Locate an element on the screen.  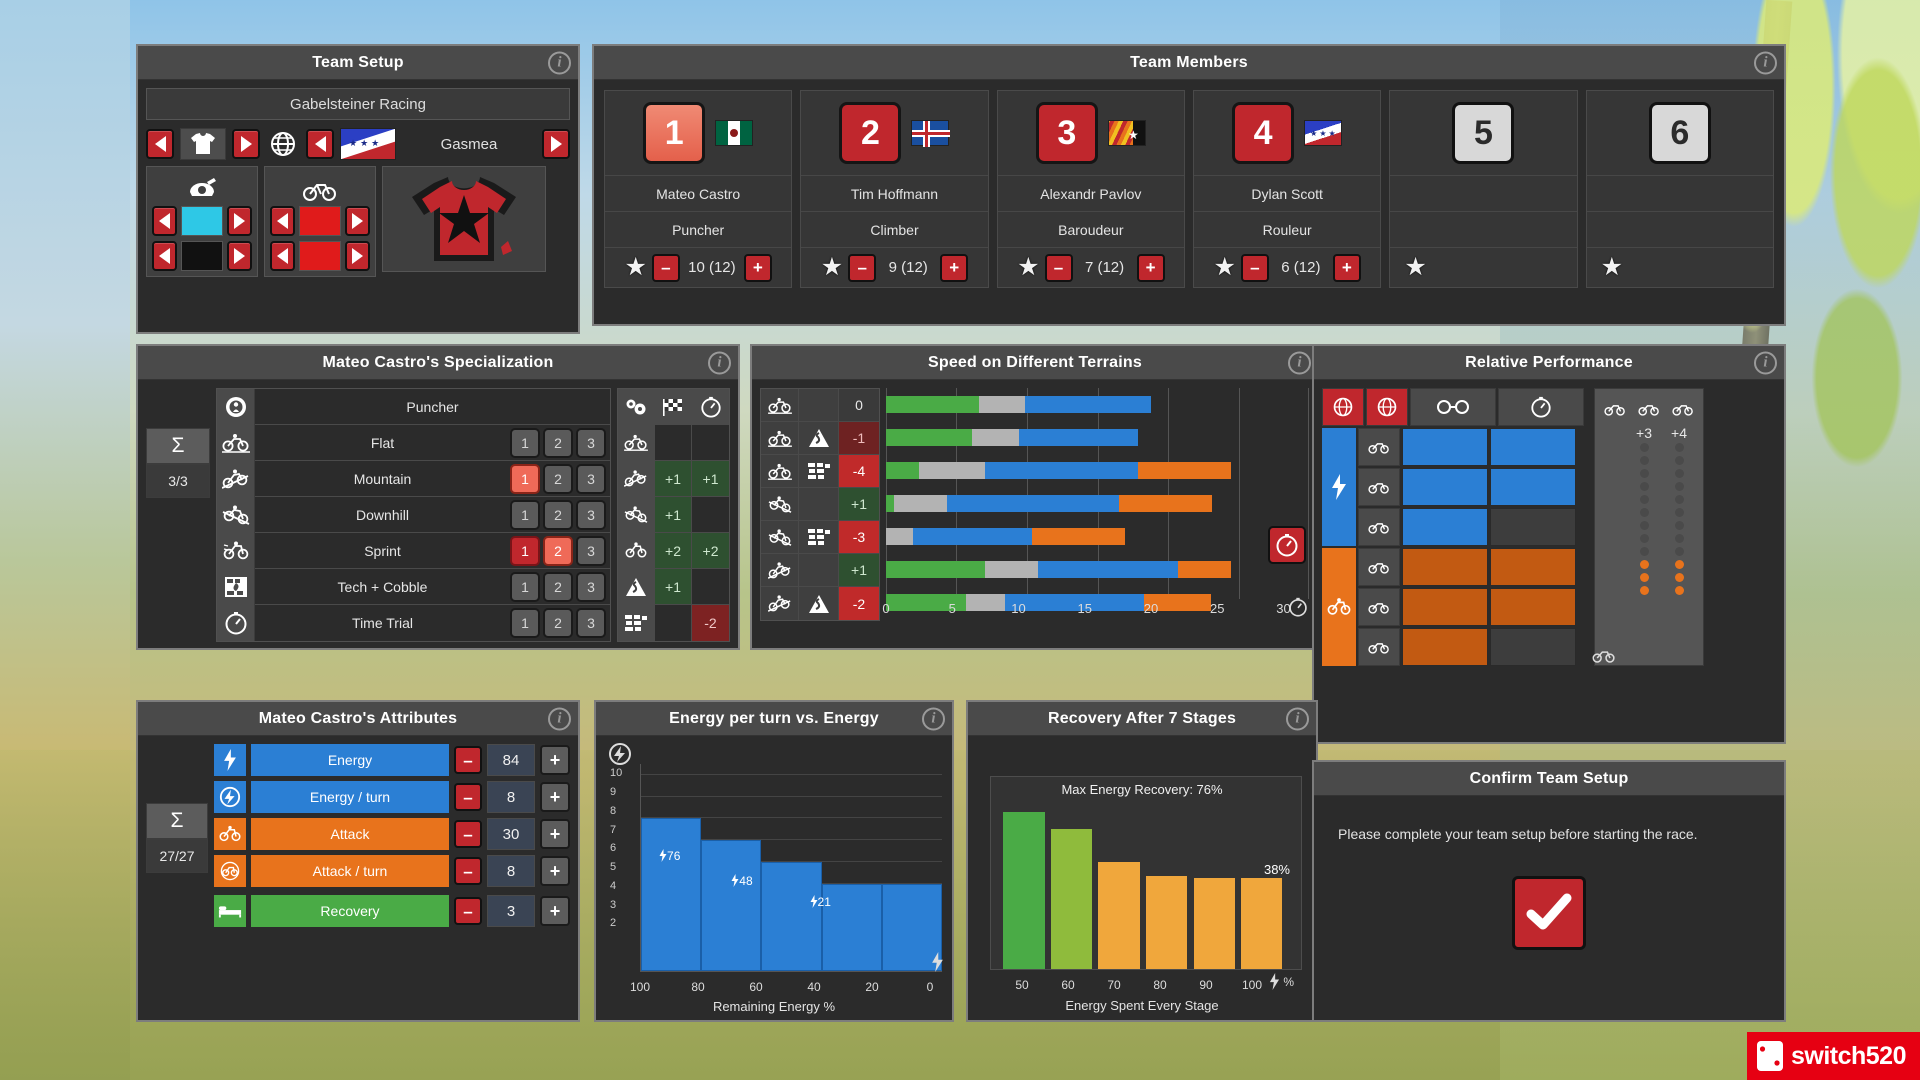
spec-row-sprint: Sprint 1 2 3 is located at coordinates (413, 550).